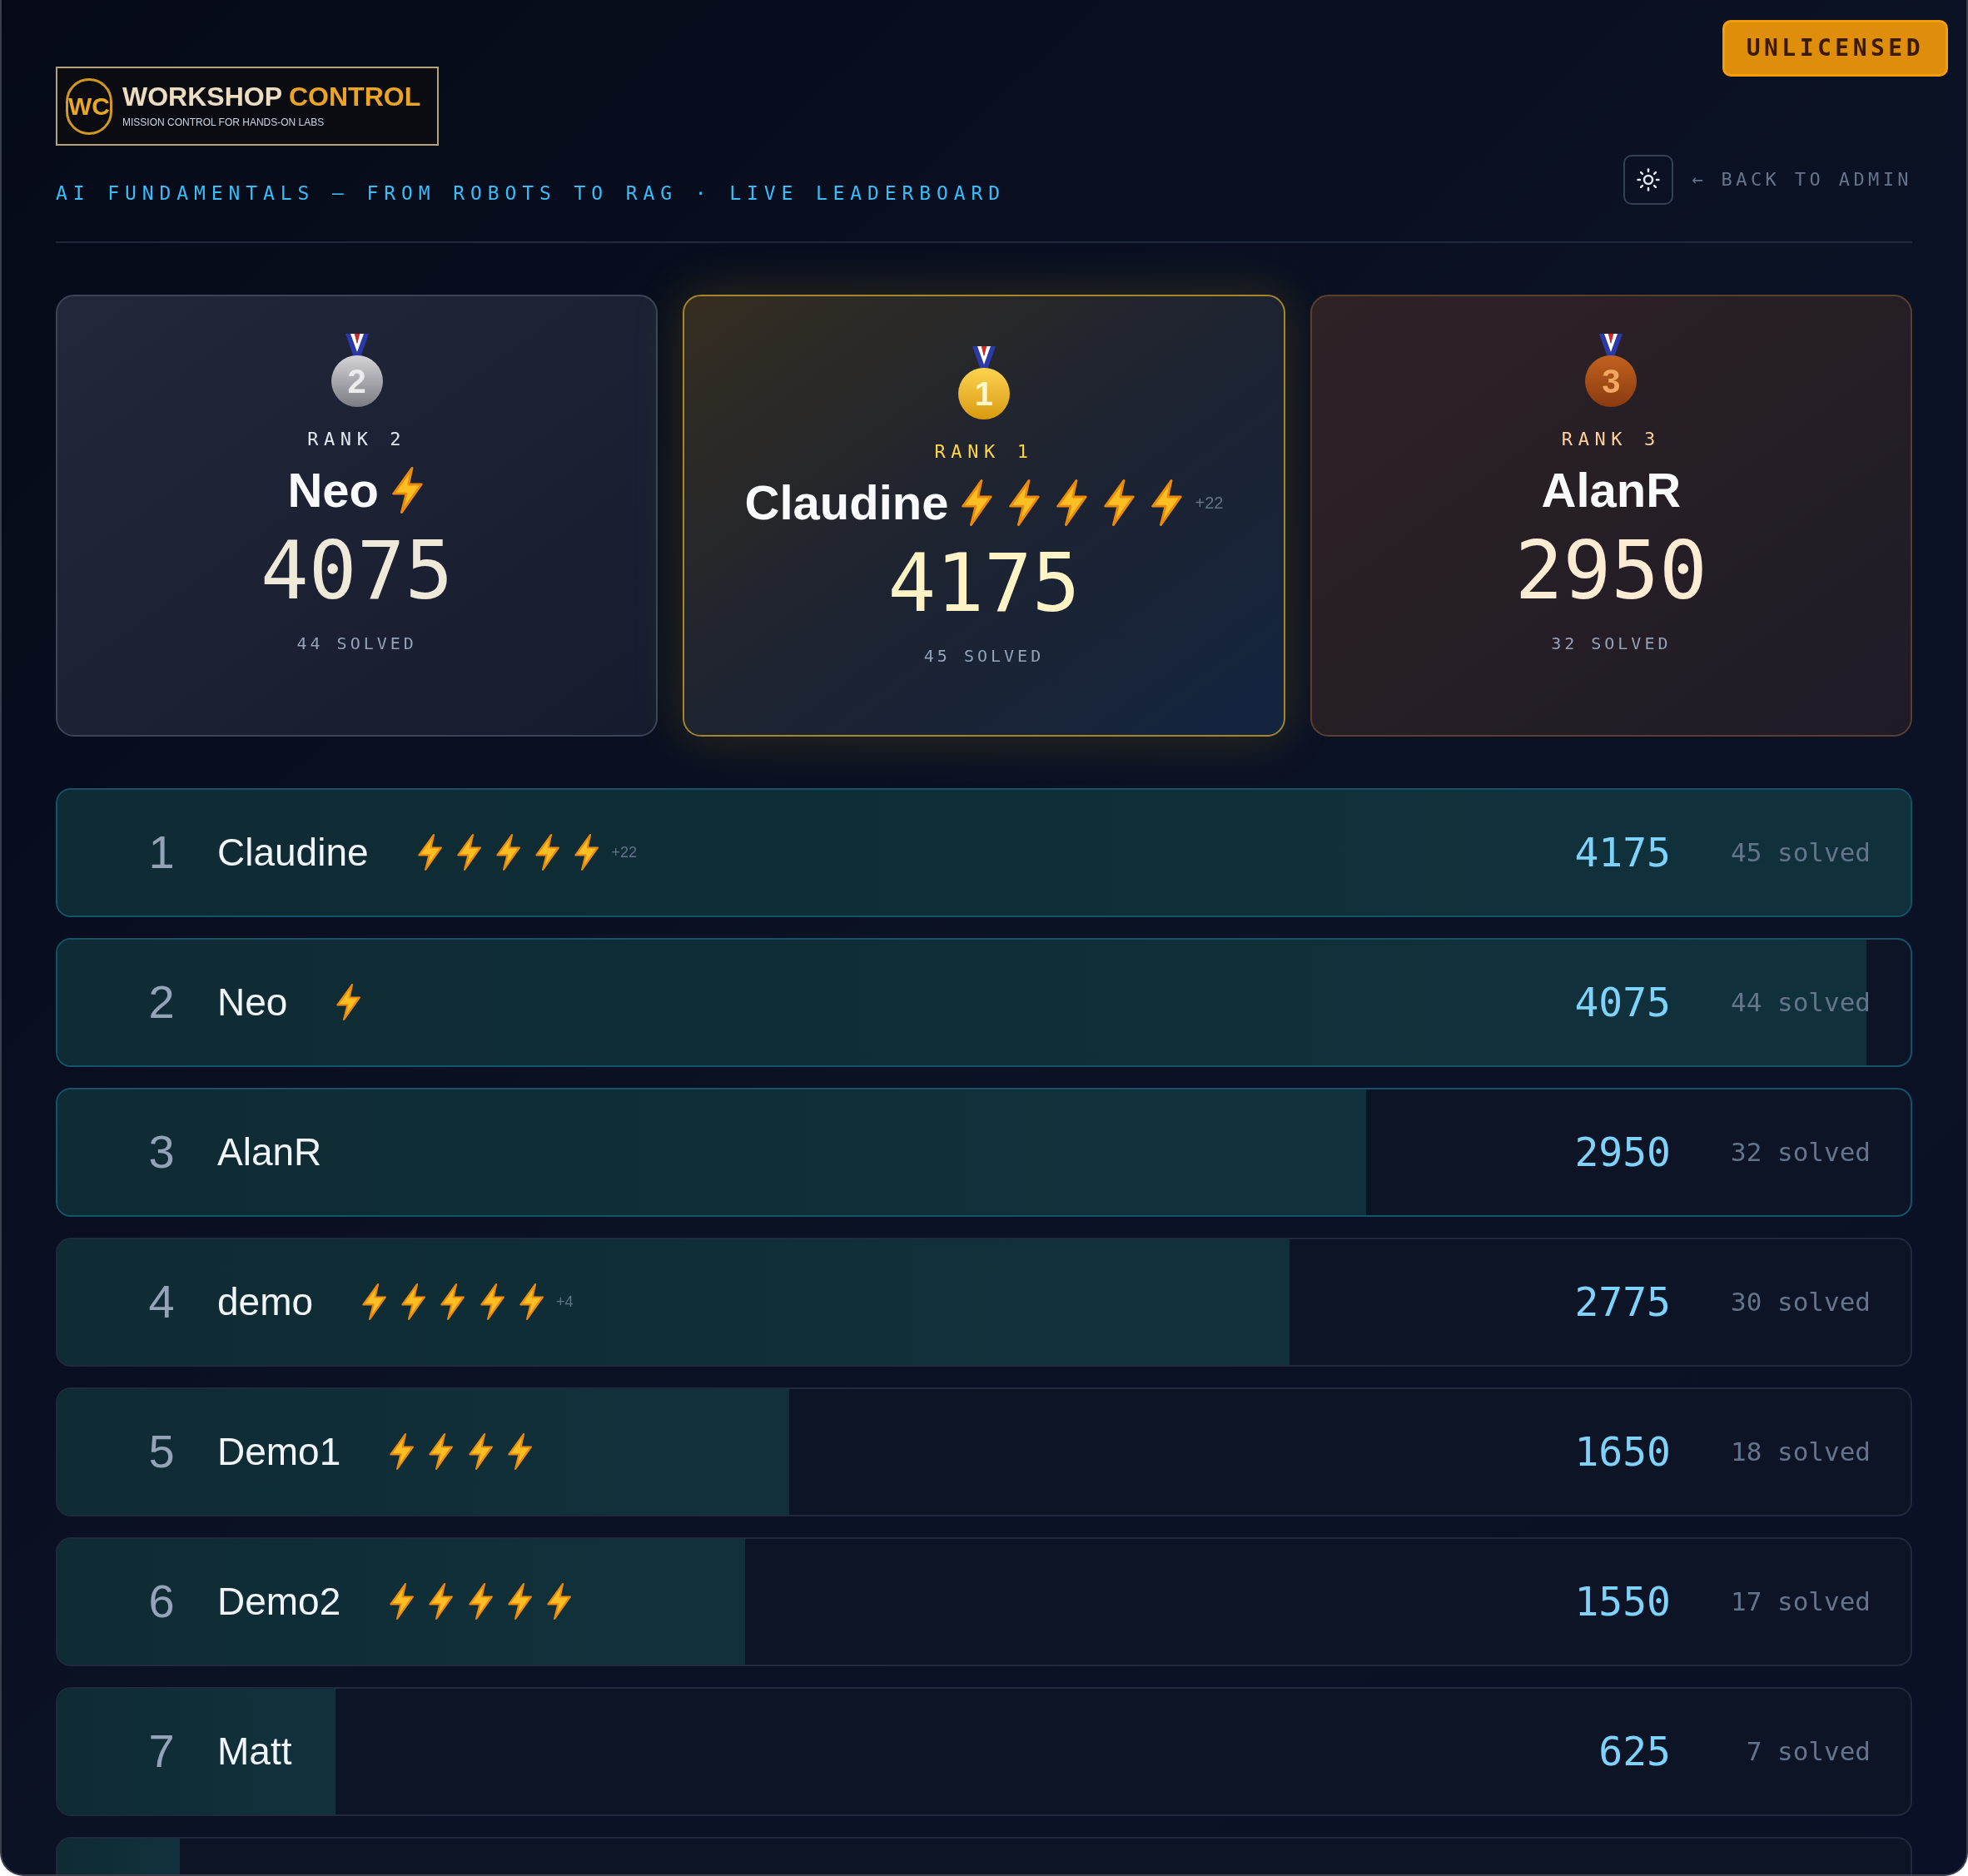 The height and width of the screenshot is (1876, 1968). What do you see at coordinates (1800, 853) in the screenshot?
I see `solved-count: 45 solved` at bounding box center [1800, 853].